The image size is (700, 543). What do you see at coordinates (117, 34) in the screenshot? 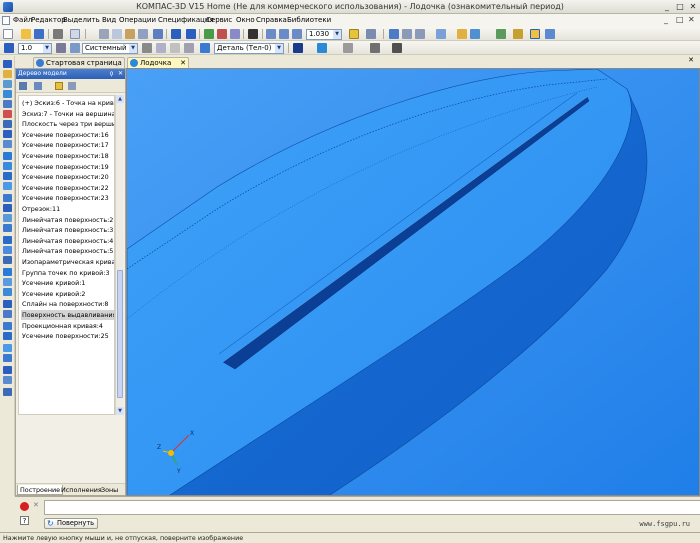
I see `copy-icon` at bounding box center [117, 34].